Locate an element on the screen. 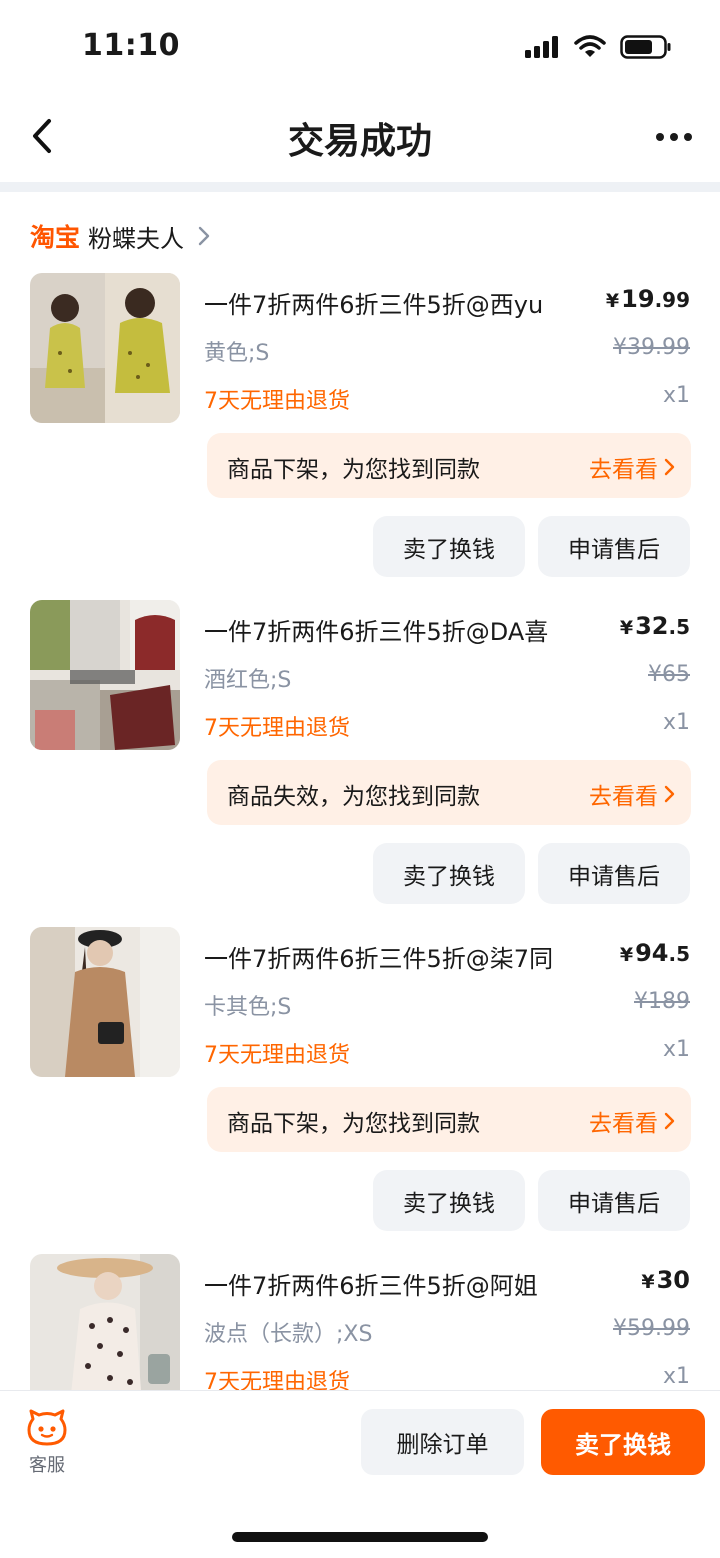 Image resolution: width=720 pixels, height=1558 pixels. notice-text: 商品失效，为您找到同款 is located at coordinates (353, 797).